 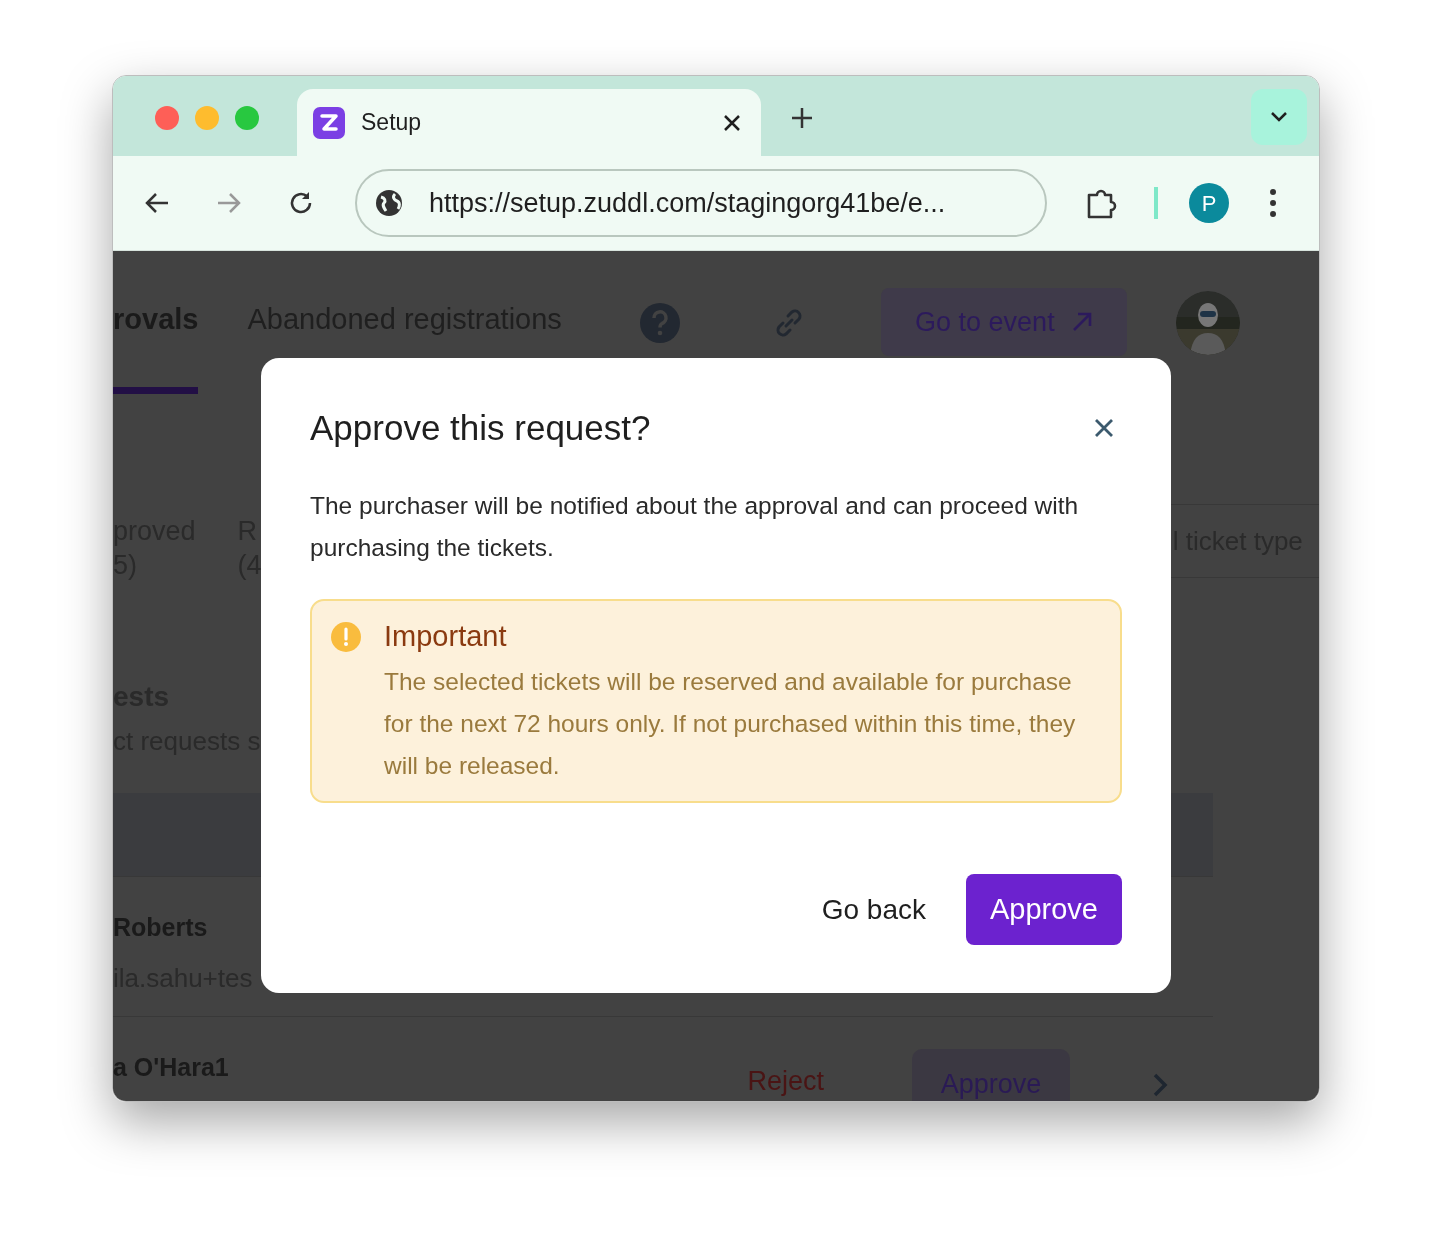 I want to click on warning-icon, so click(x=346, y=636).